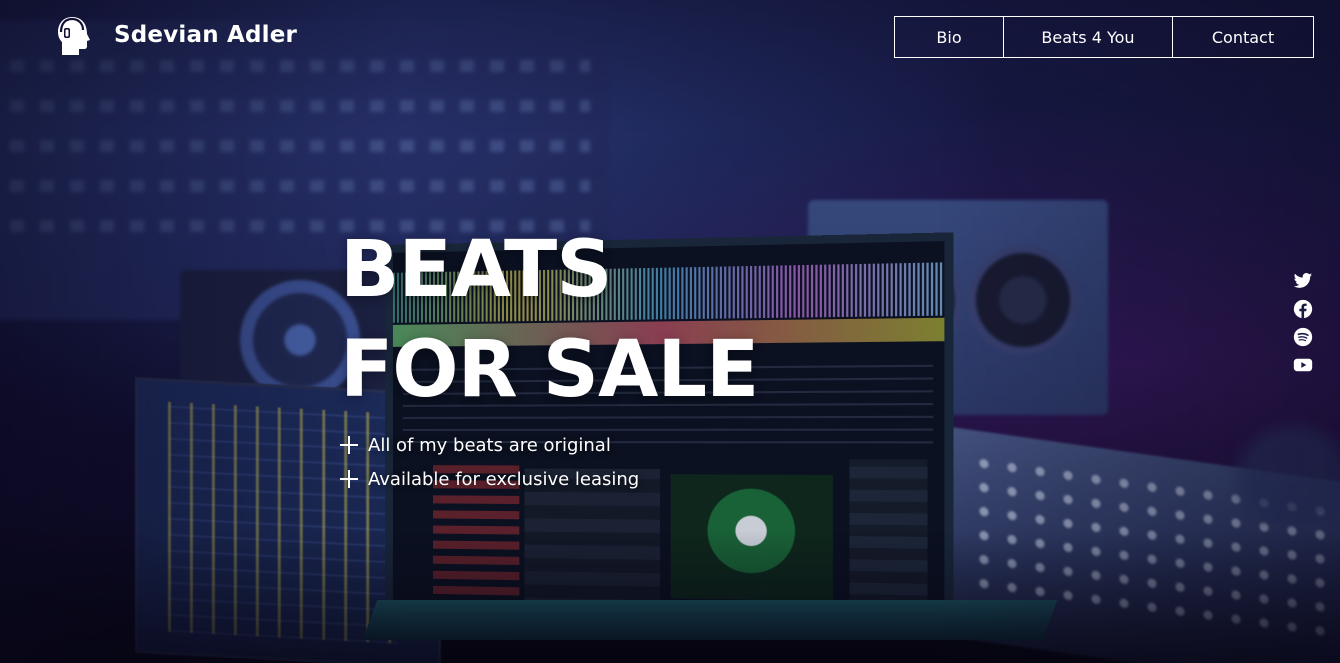 Image resolution: width=1340 pixels, height=663 pixels. I want to click on headphones-head-icon, so click(74, 36).